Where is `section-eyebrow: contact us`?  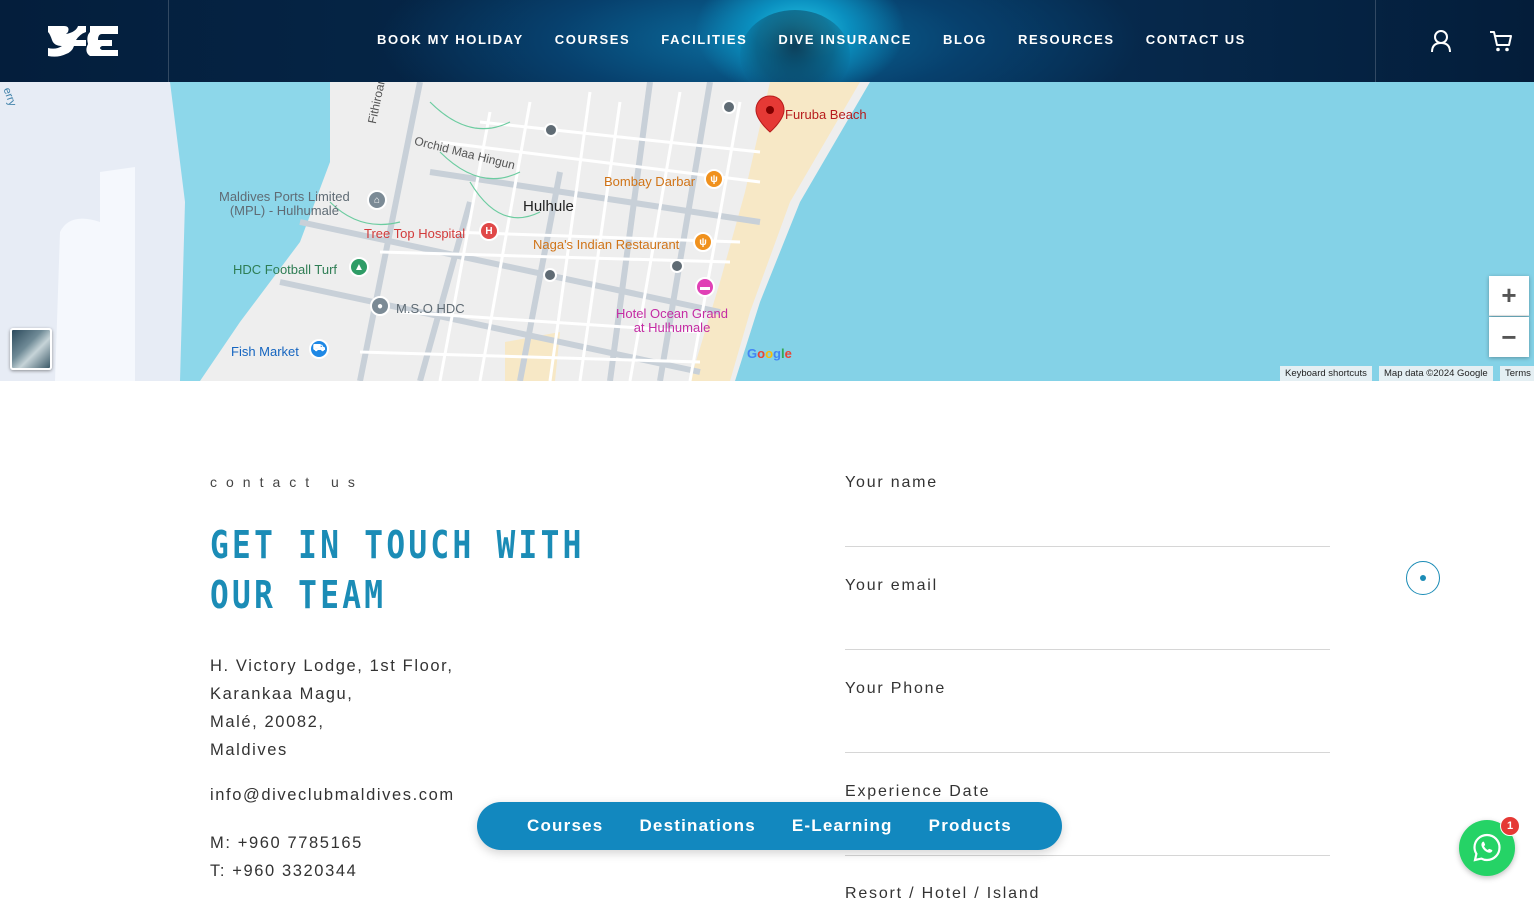 section-eyebrow: contact us is located at coordinates (287, 482).